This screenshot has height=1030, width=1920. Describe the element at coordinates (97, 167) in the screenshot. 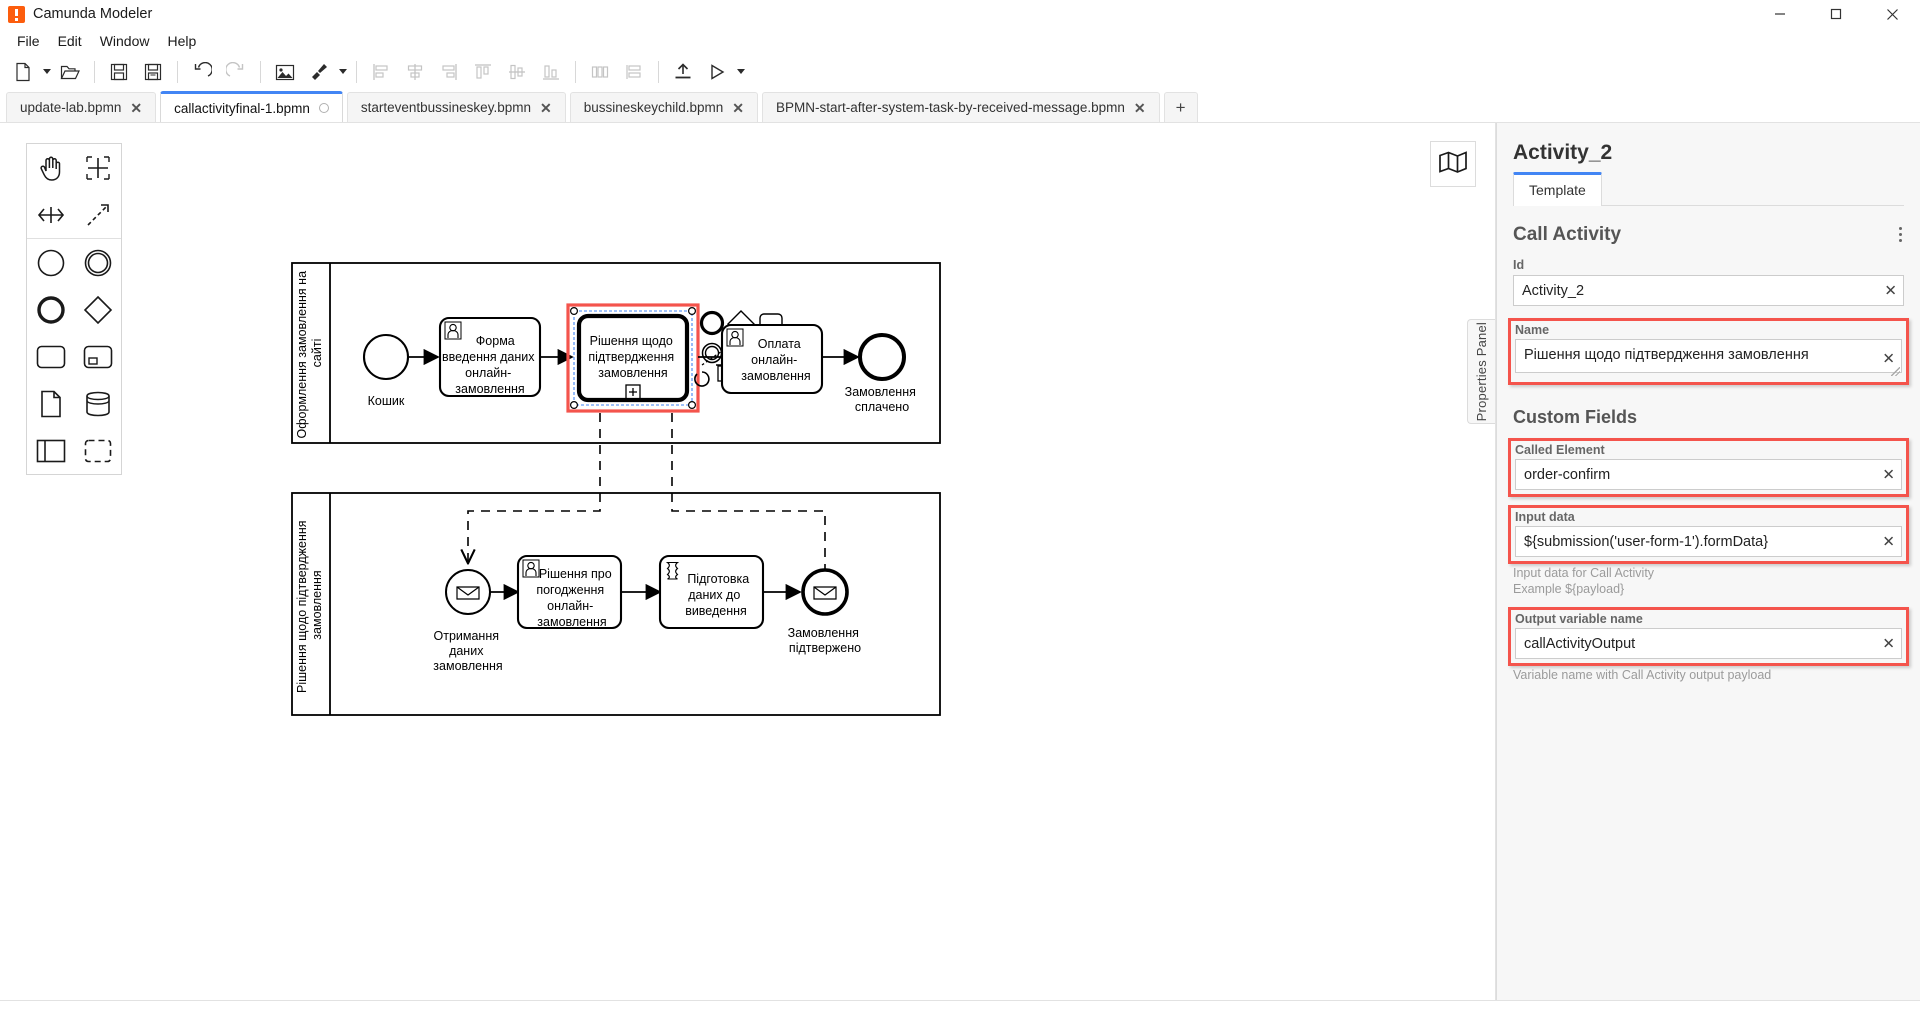

I see `lasso-tool-icon` at that location.